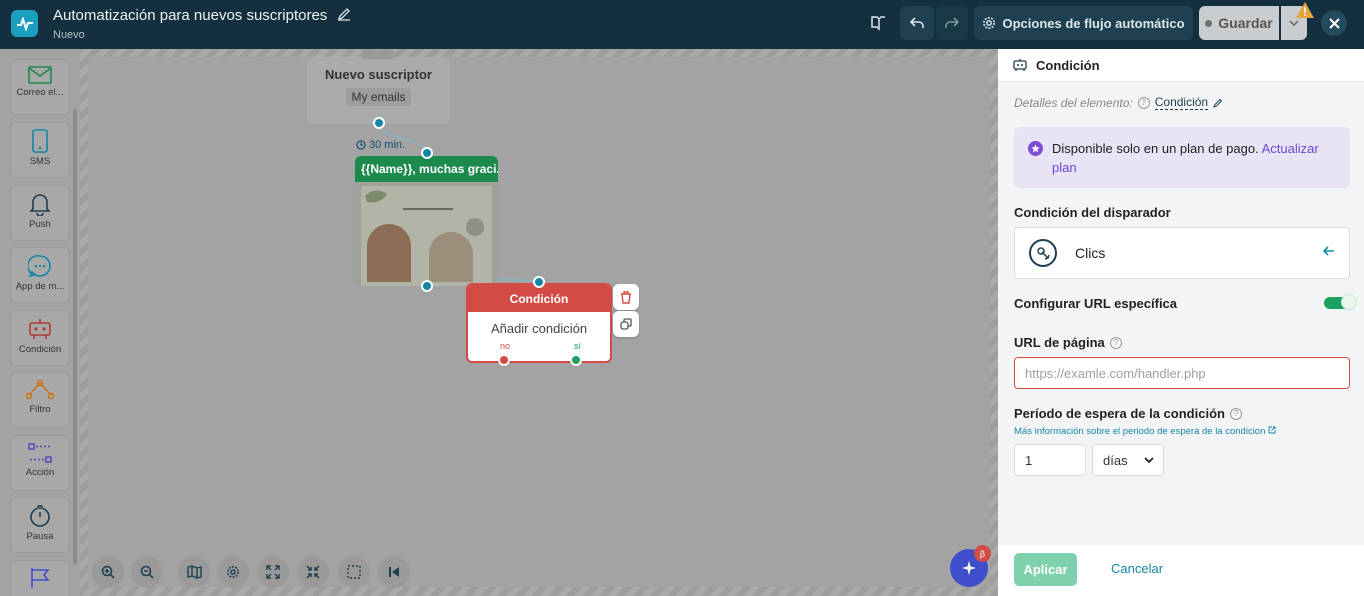 Image resolution: width=1364 pixels, height=596 pixels. Describe the element at coordinates (378, 87) in the screenshot. I see `start-node: Nuevo suscriptor My emails` at that location.